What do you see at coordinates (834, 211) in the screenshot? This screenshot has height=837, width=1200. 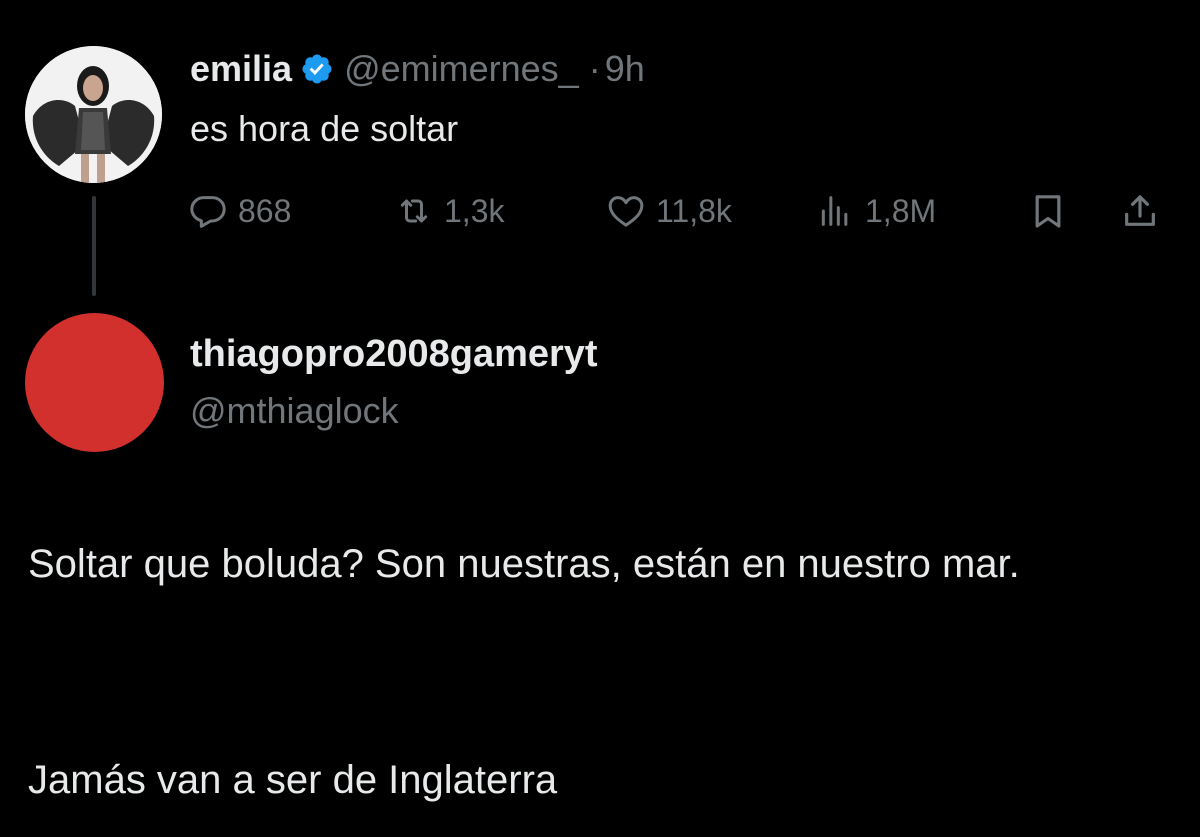 I see `views-icon` at bounding box center [834, 211].